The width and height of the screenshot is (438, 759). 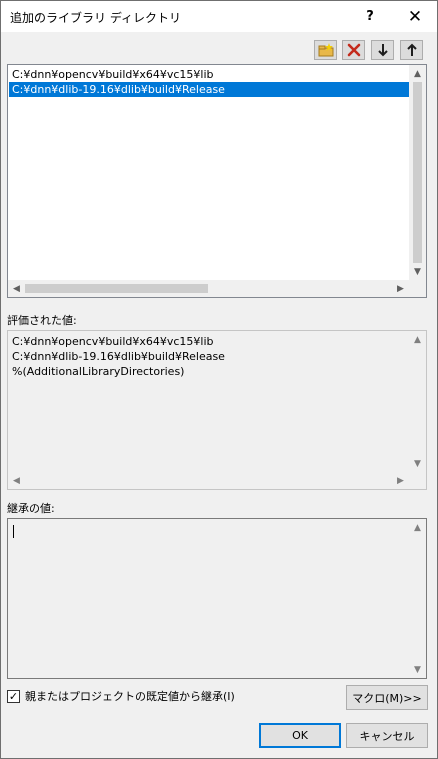 What do you see at coordinates (116, 288) in the screenshot?
I see `horizontal-scroll-thumb` at bounding box center [116, 288].